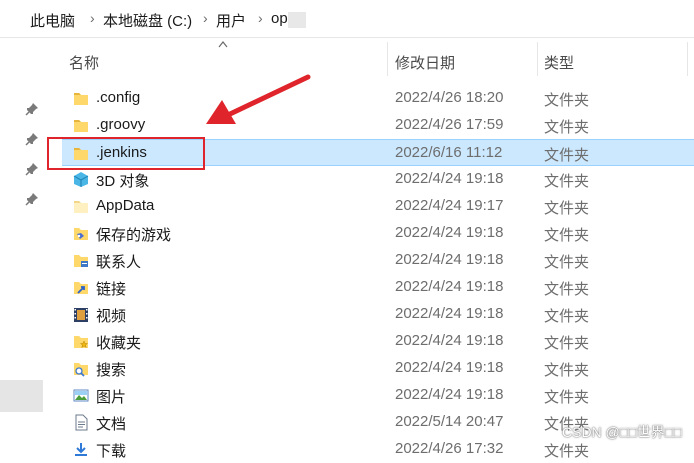 The width and height of the screenshot is (694, 463). I want to click on list-item: 搜索 2022/4/24 19:18 文件夹, so click(378, 368).